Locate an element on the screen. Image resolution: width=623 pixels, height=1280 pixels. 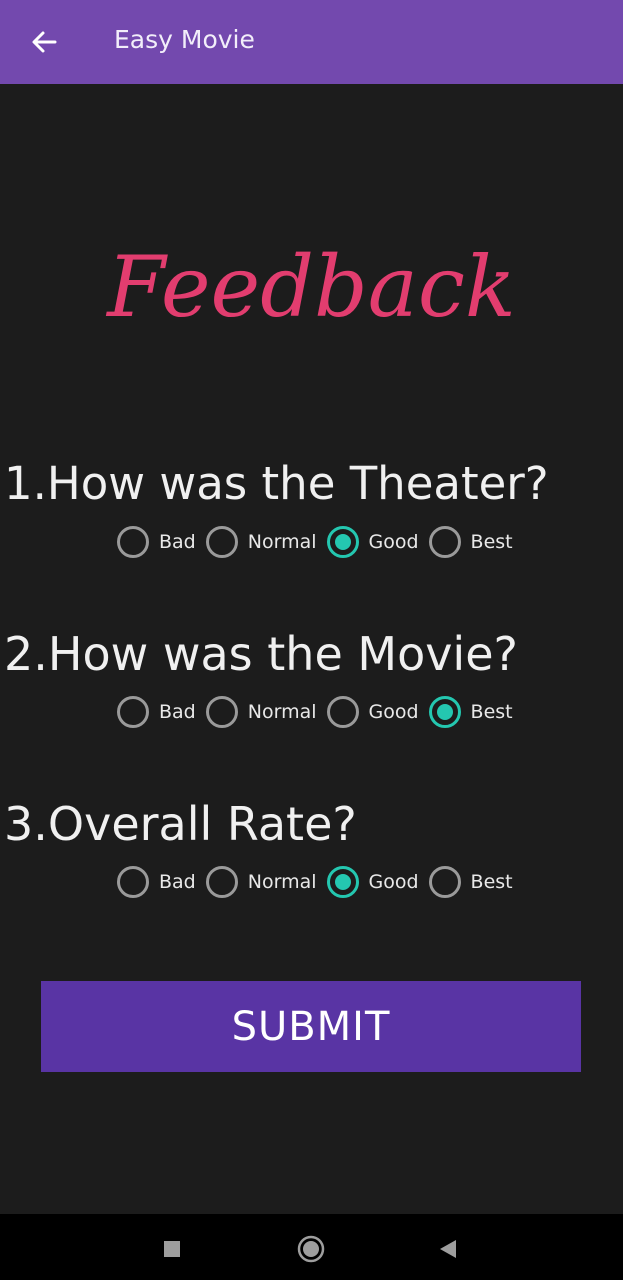
arrow-left-icon is located at coordinates (44, 42).